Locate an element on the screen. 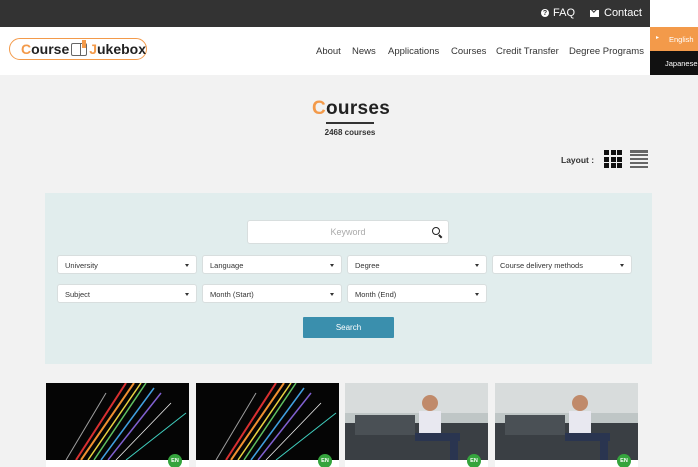 The height and width of the screenshot is (467, 698). select-university: University is located at coordinates (127, 264).